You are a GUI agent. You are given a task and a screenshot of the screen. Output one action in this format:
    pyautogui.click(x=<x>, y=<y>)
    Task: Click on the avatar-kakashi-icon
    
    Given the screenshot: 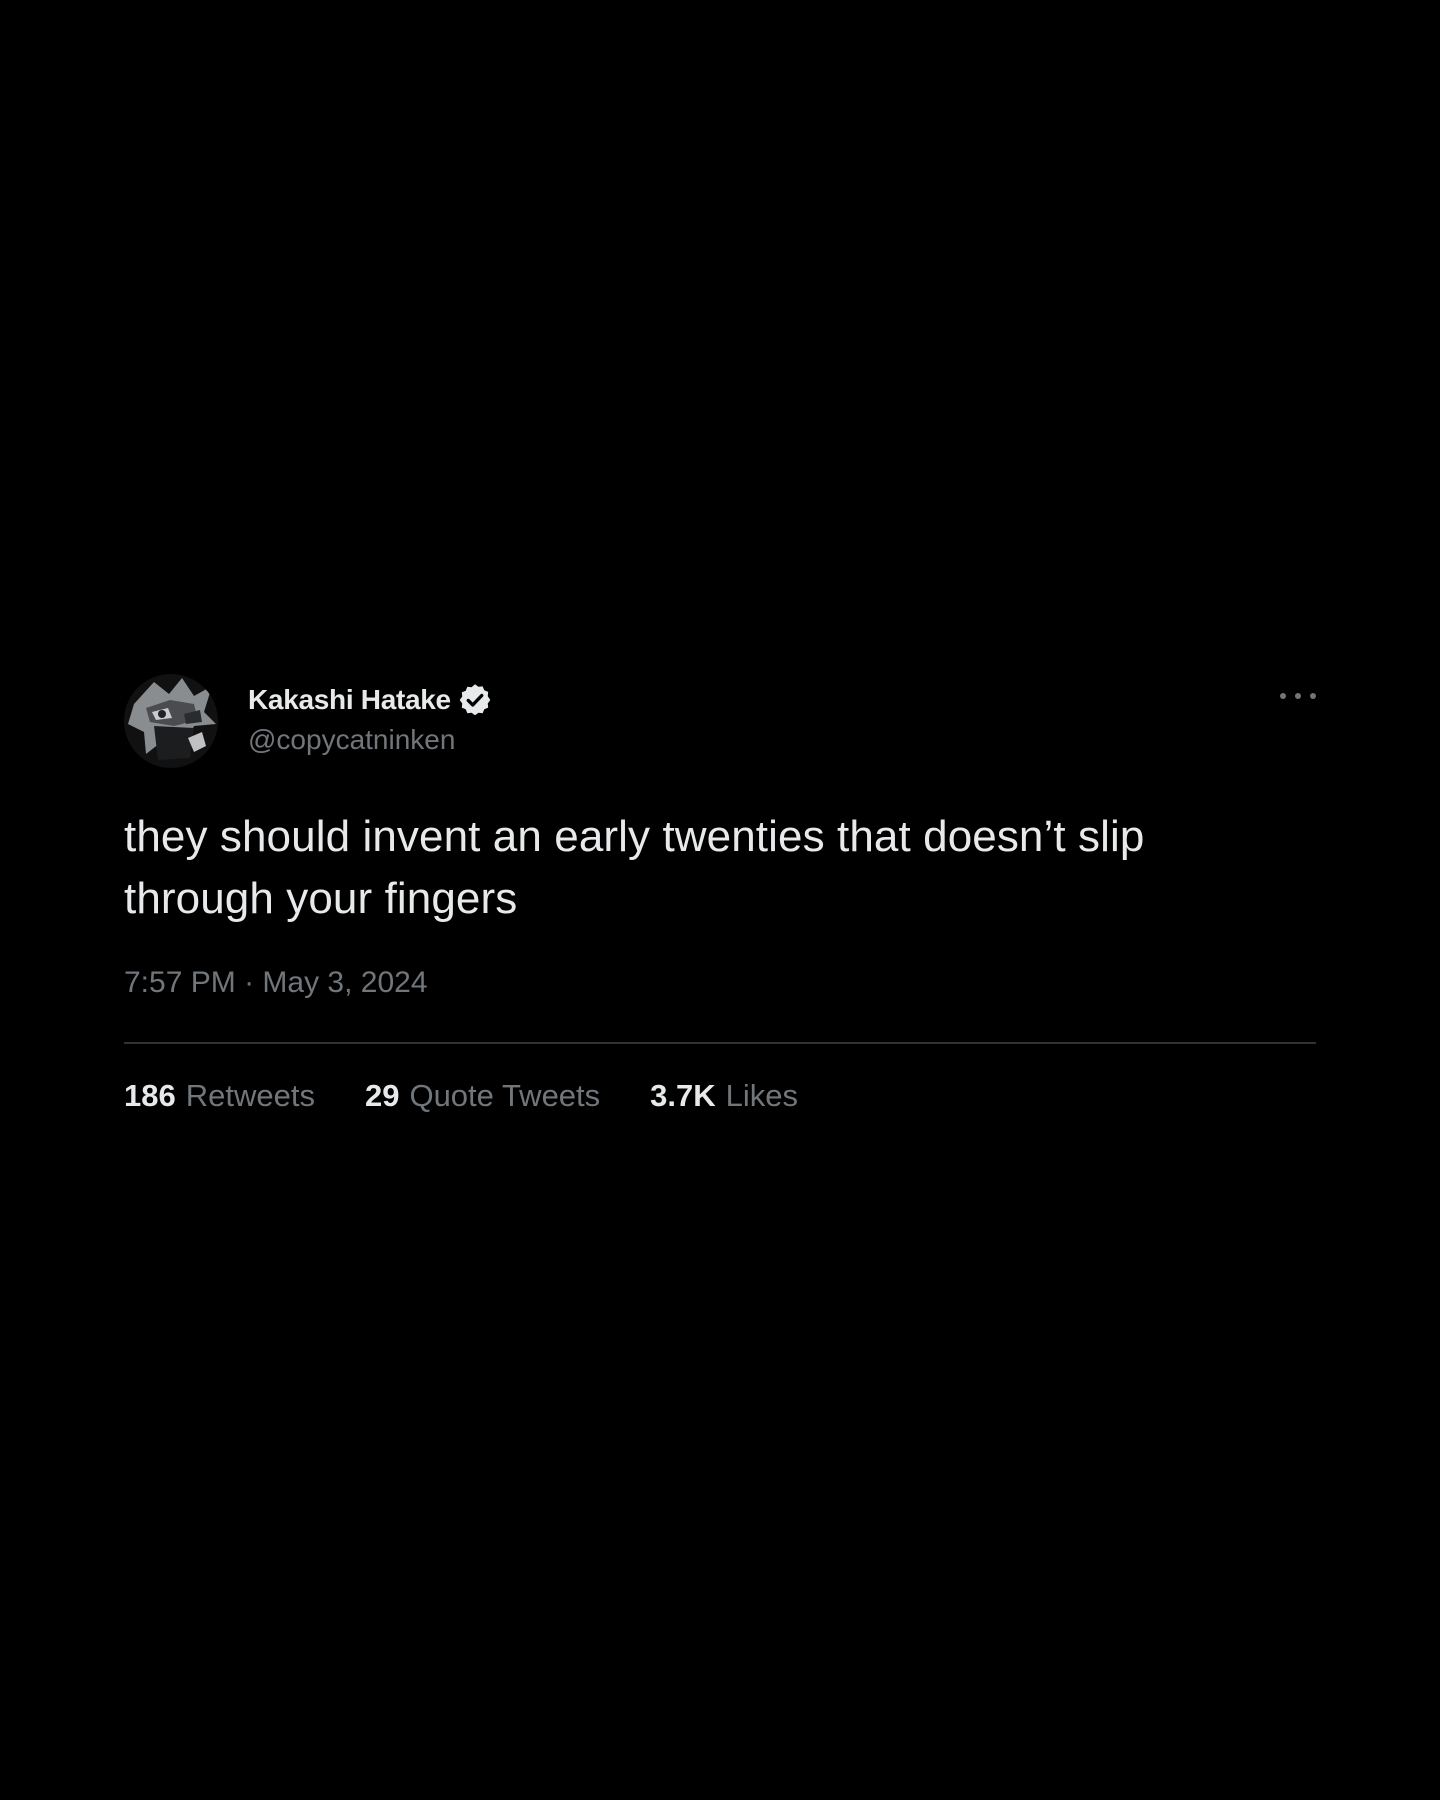 What is the action you would take?
    pyautogui.click(x=171, y=721)
    